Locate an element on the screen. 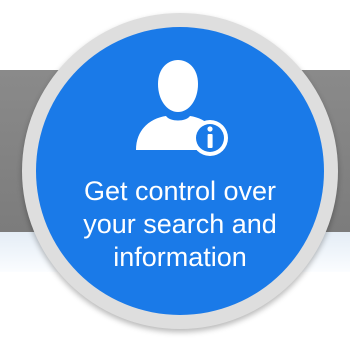  caption-line-2: your search and is located at coordinates (180, 224).